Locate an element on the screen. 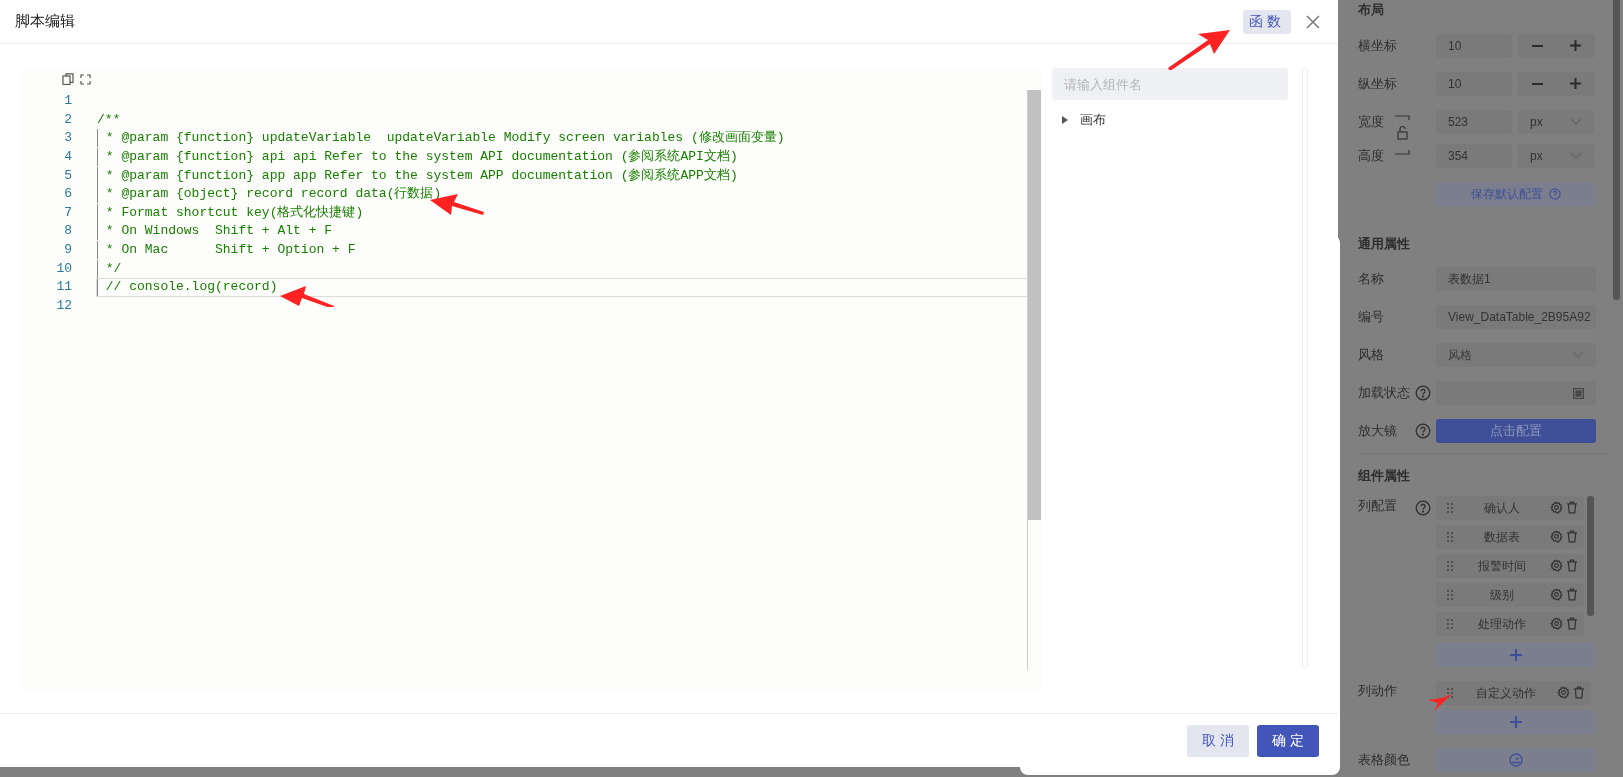  panel-scrollbar is located at coordinates (1616, 150).